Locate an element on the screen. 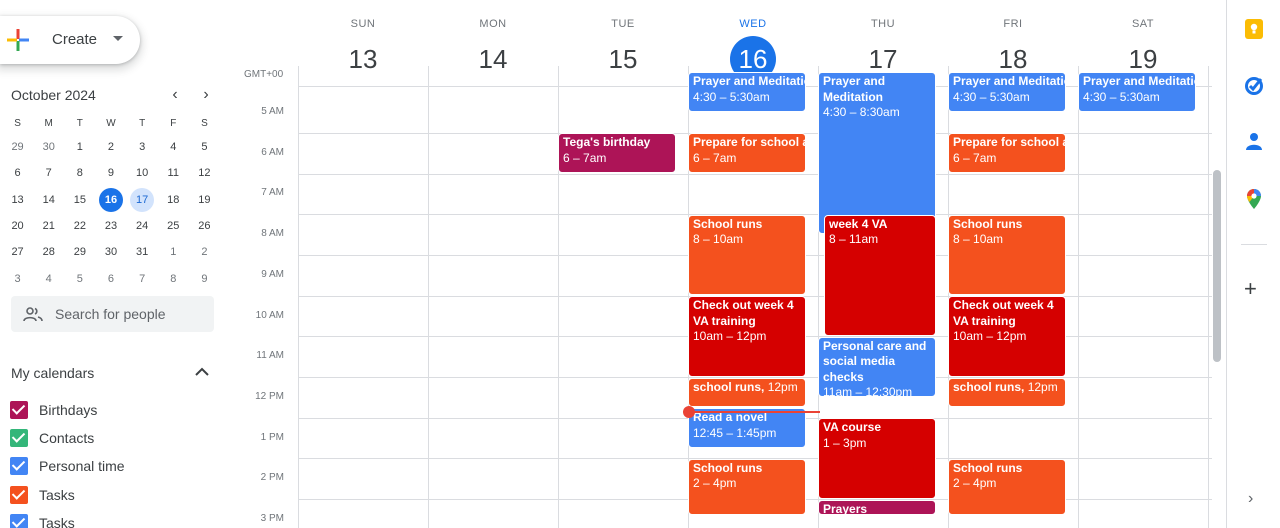 Image resolution: width=1280 pixels, height=528 pixels. mini-day-number: 9 is located at coordinates (204, 278).